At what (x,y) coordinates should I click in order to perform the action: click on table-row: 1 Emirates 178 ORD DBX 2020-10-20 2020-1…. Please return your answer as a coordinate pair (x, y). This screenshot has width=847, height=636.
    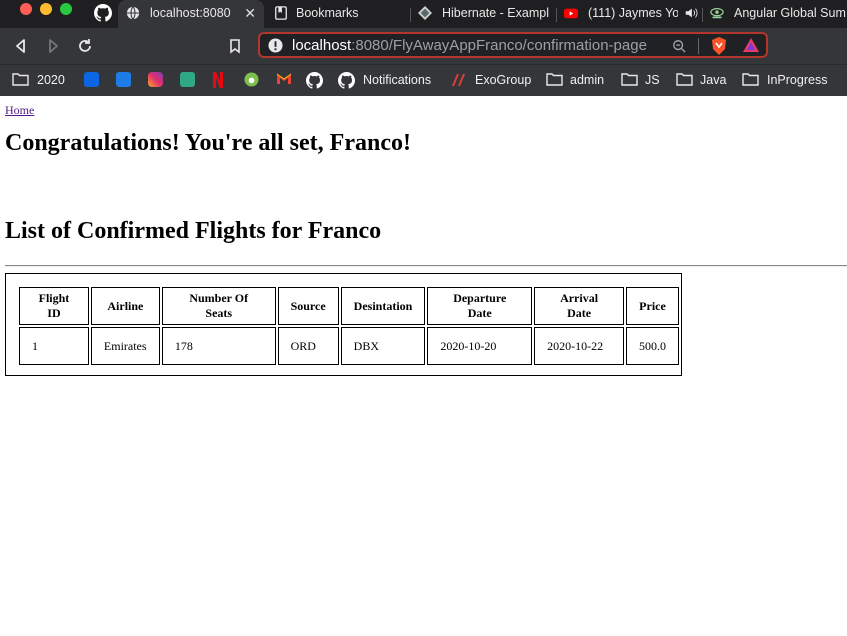
    Looking at the image, I should click on (349, 346).